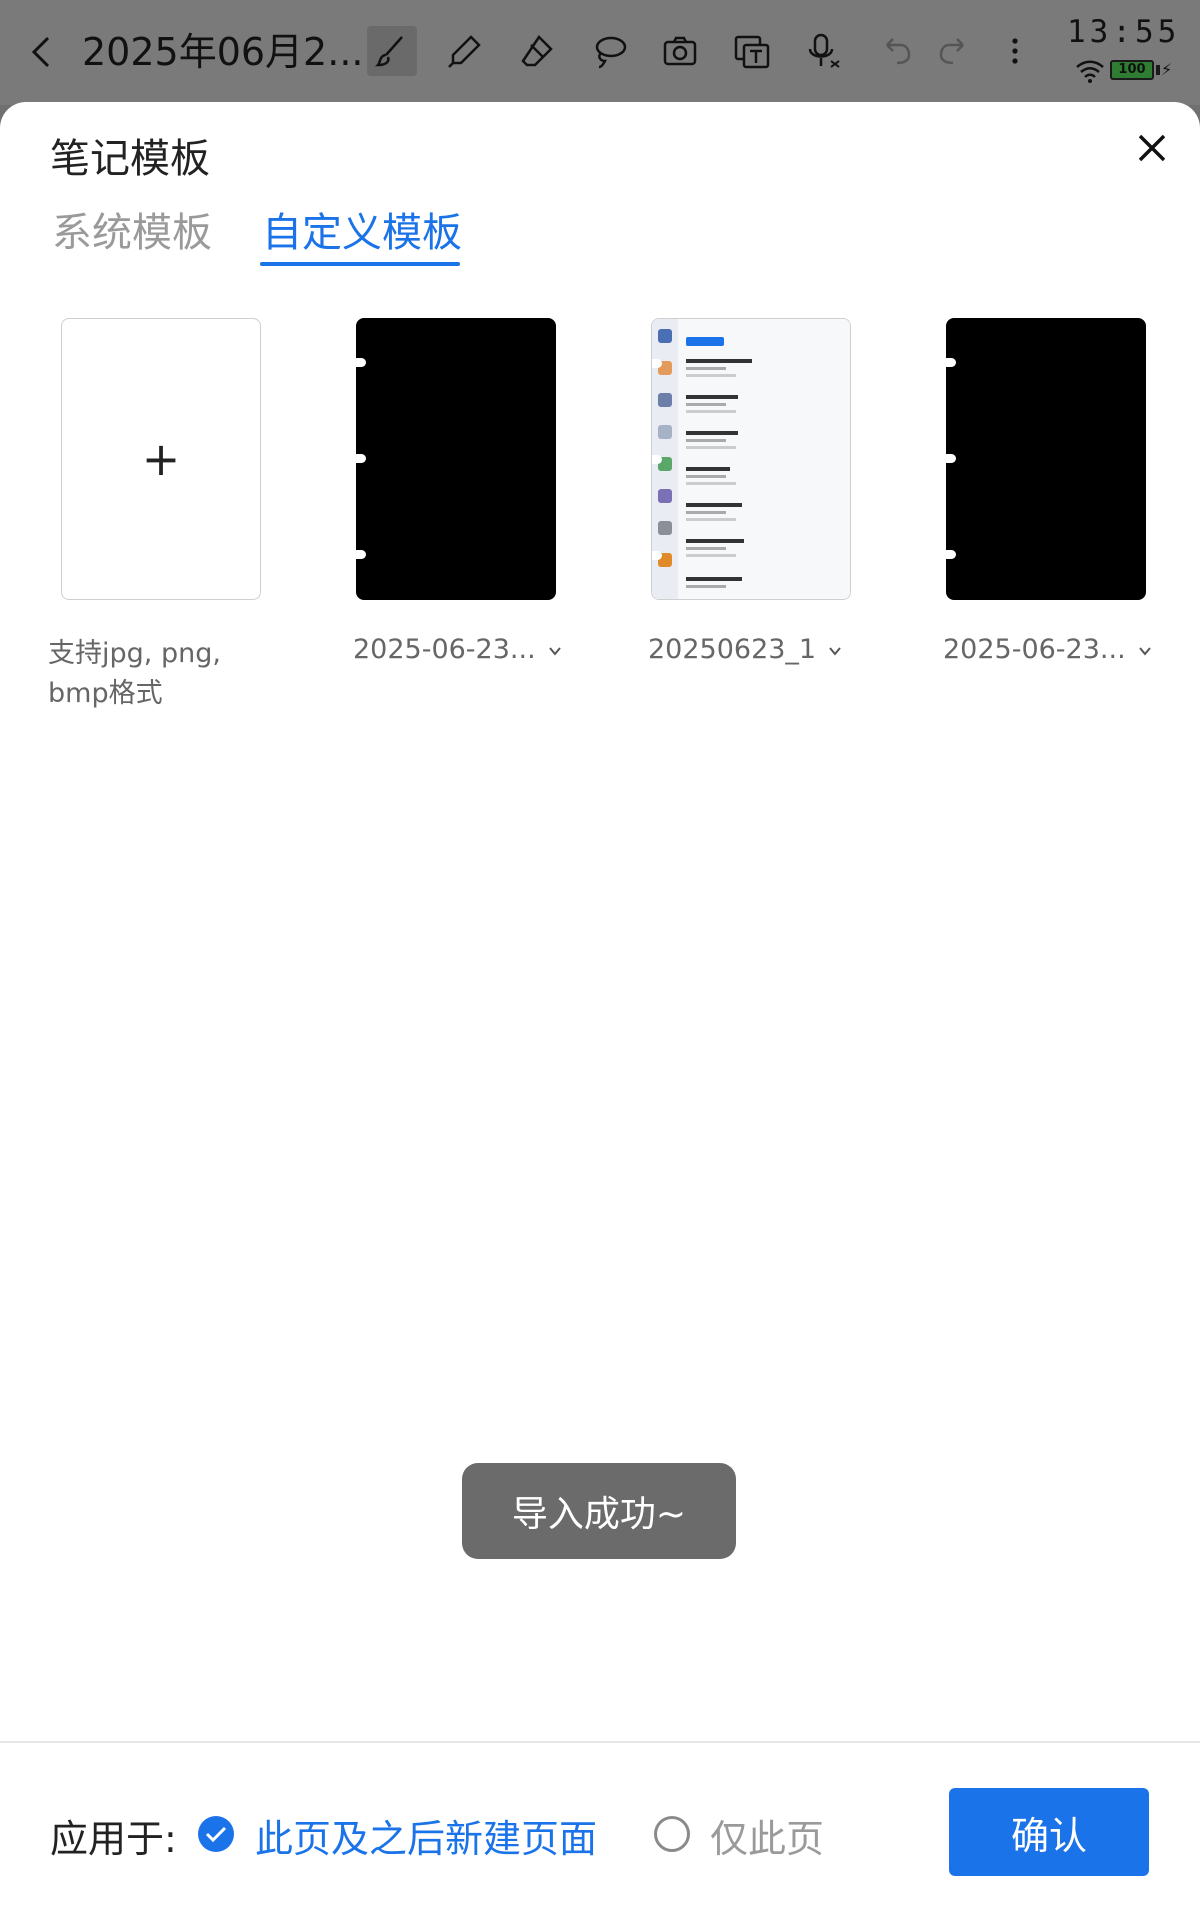  I want to click on more-icon, so click(1015, 51).